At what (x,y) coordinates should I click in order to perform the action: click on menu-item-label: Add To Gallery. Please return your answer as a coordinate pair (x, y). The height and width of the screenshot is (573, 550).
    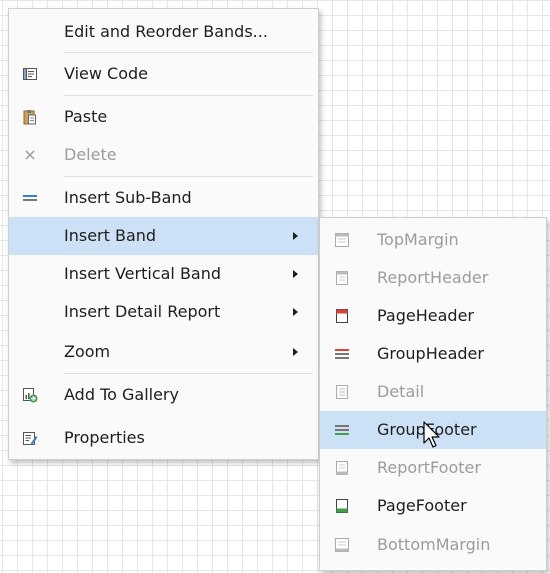
    Looking at the image, I should click on (121, 394).